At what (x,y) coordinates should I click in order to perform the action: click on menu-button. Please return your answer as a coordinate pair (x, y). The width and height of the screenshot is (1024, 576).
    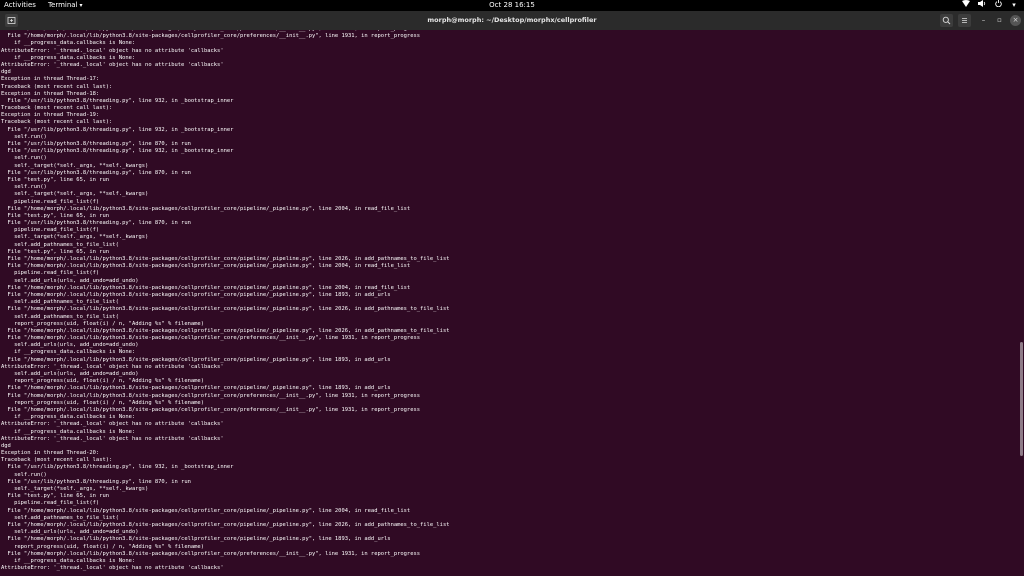
    Looking at the image, I should click on (964, 20).